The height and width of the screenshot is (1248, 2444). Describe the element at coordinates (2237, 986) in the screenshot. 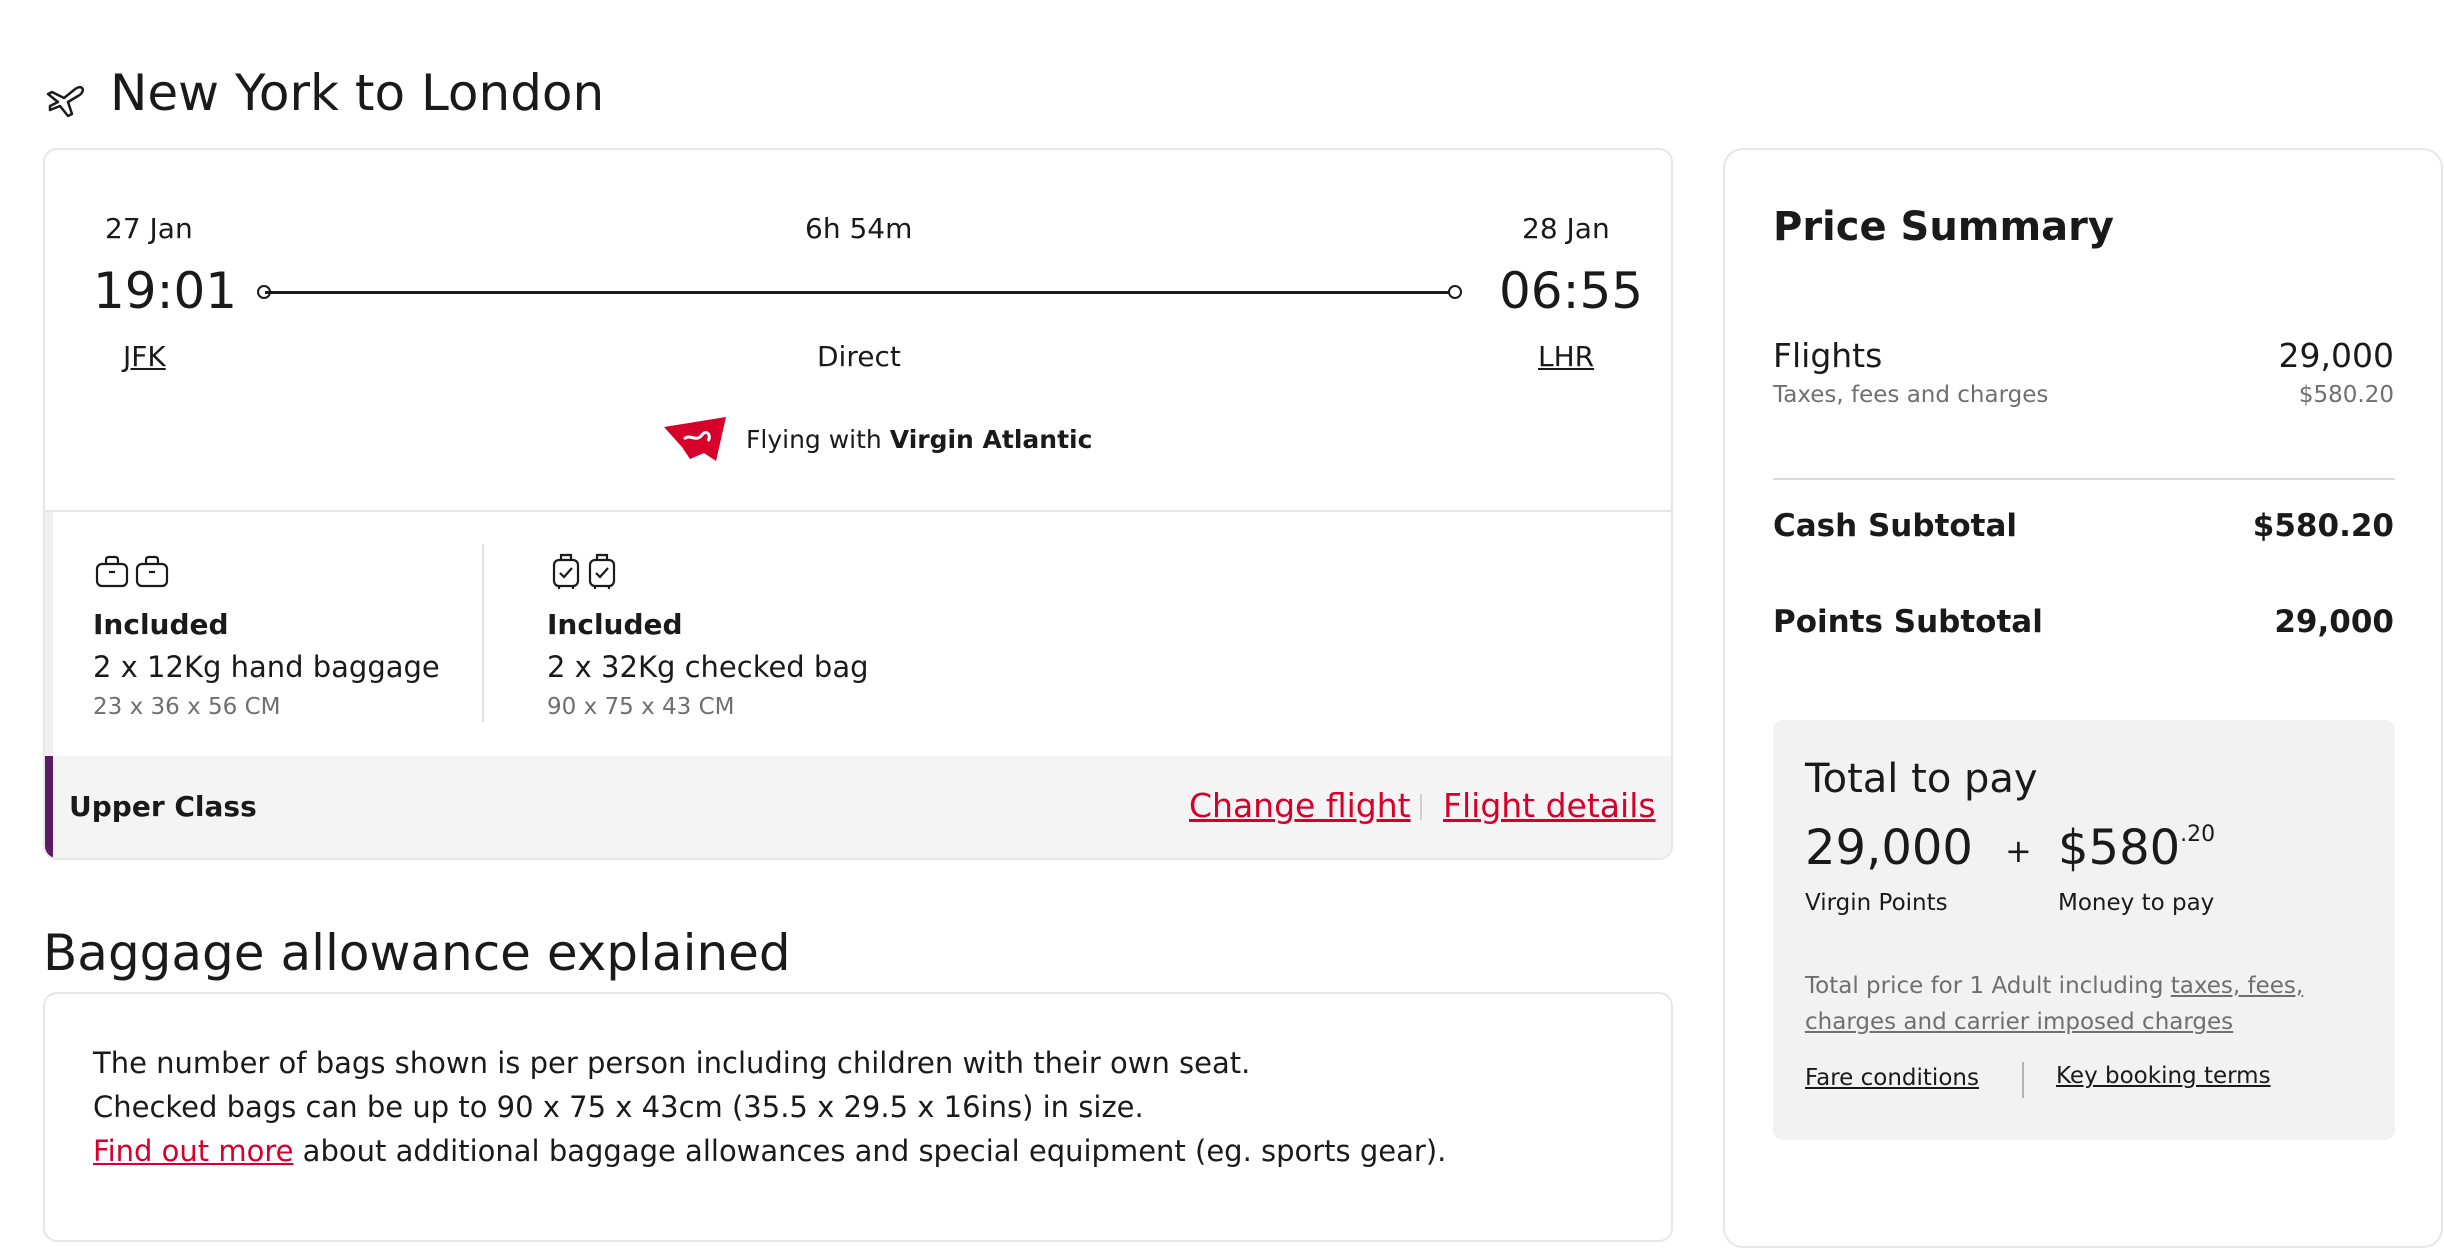

I see `taxes-fees-link: taxes, fees,` at that location.